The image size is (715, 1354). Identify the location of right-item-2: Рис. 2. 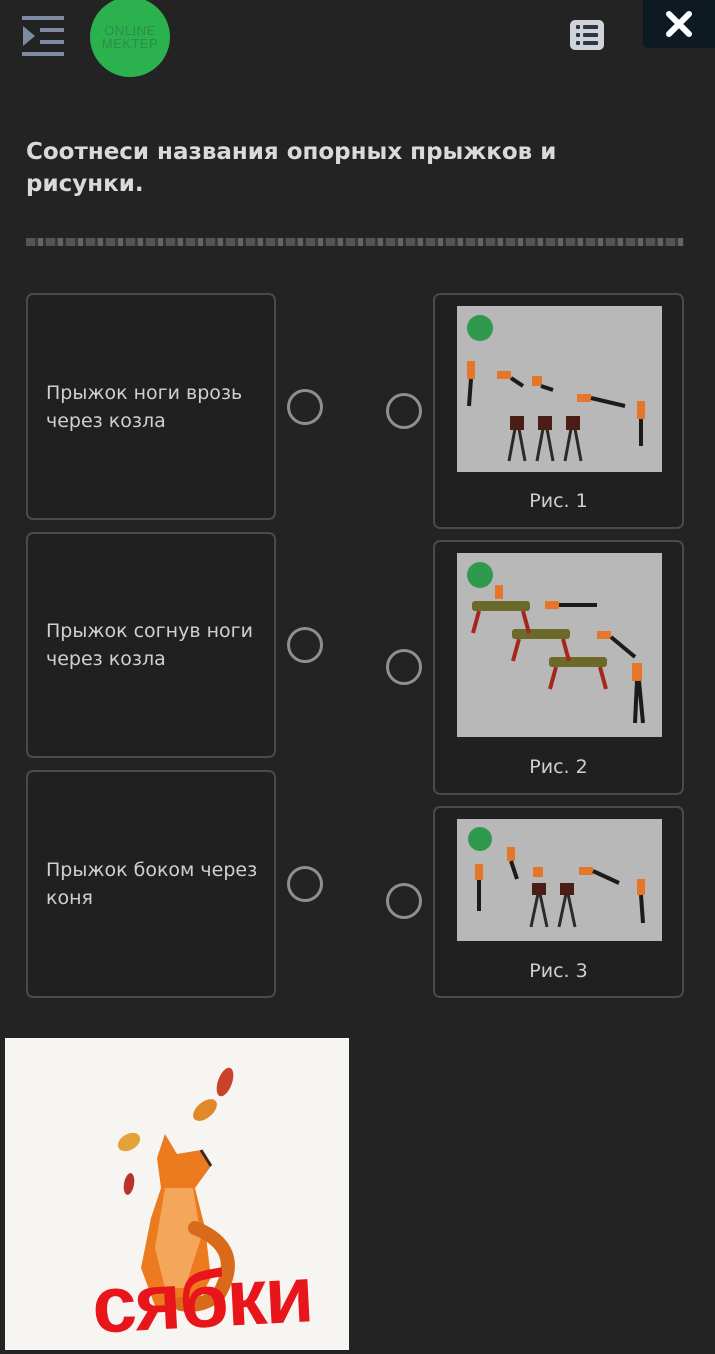
(558, 667).